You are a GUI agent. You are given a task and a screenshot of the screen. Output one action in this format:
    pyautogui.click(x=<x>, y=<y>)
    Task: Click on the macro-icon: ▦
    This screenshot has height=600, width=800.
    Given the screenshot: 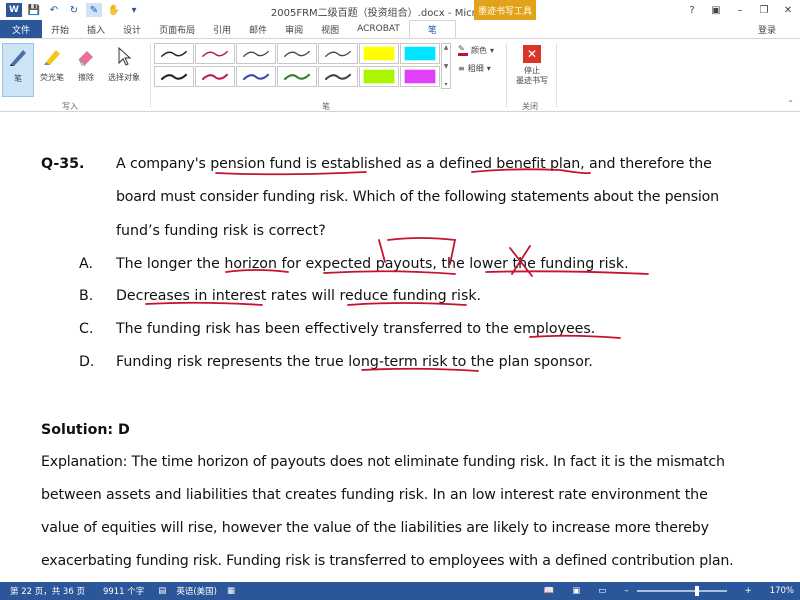 What is the action you would take?
    pyautogui.click(x=231, y=591)
    